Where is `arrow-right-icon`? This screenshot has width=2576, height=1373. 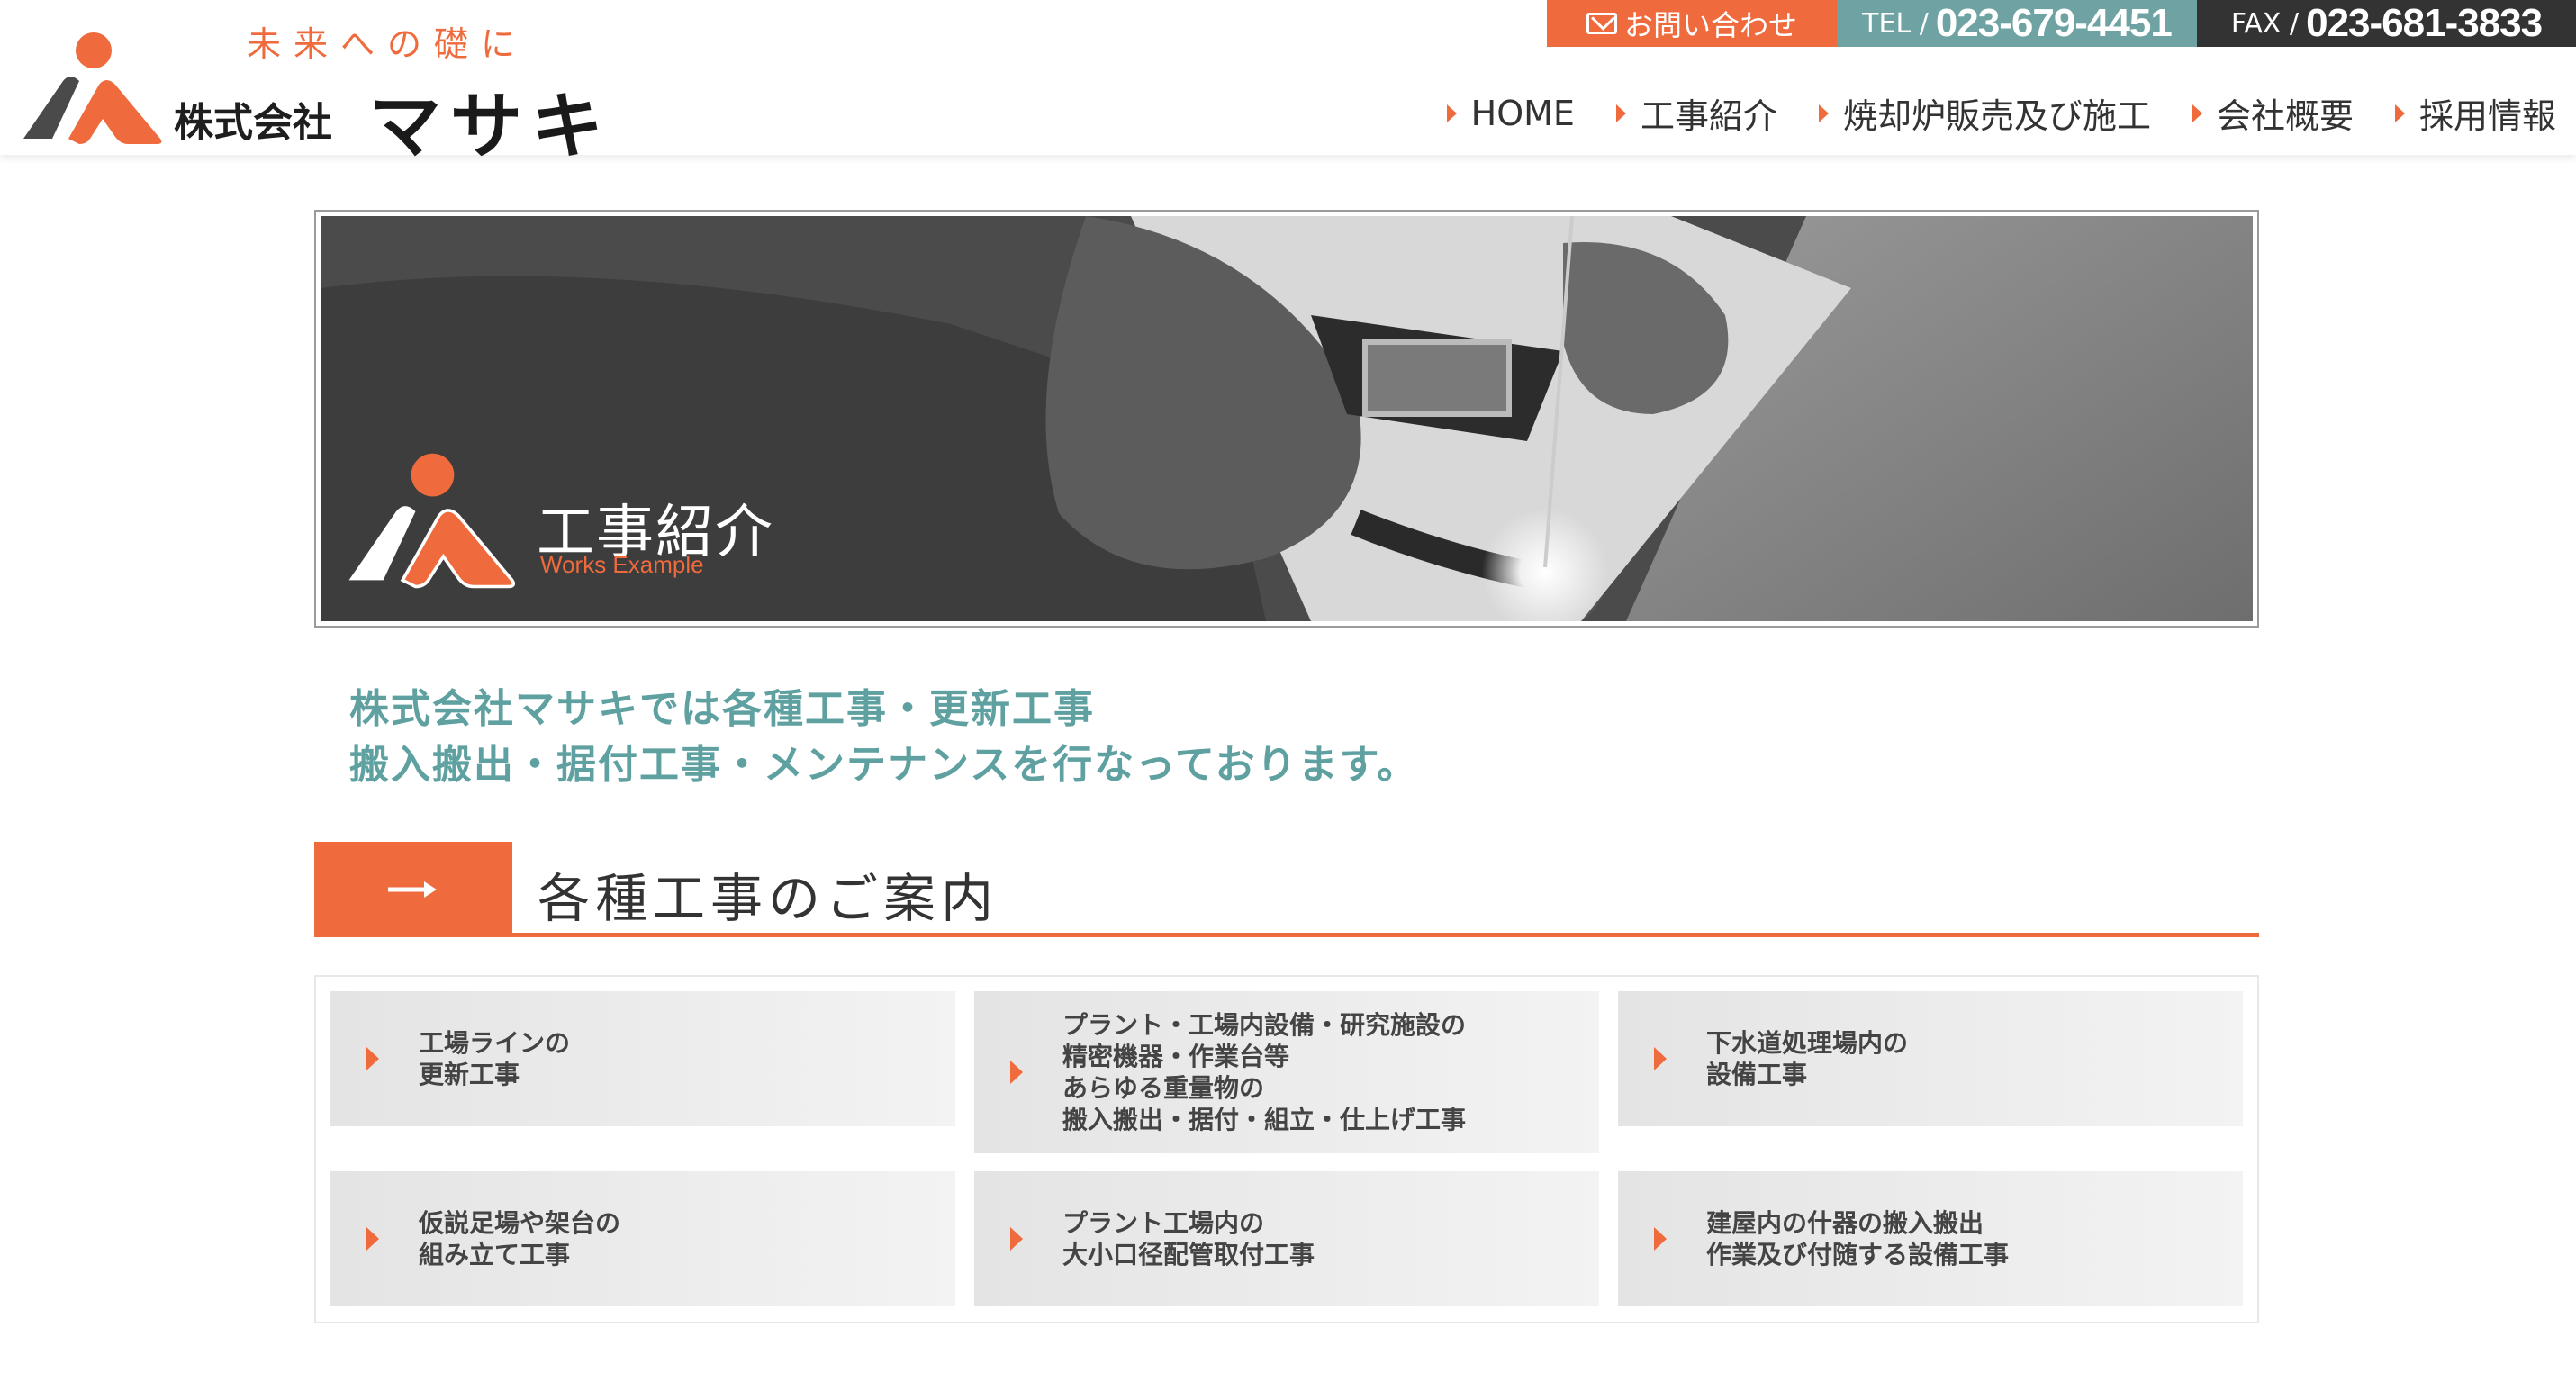
arrow-right-icon is located at coordinates (412, 889).